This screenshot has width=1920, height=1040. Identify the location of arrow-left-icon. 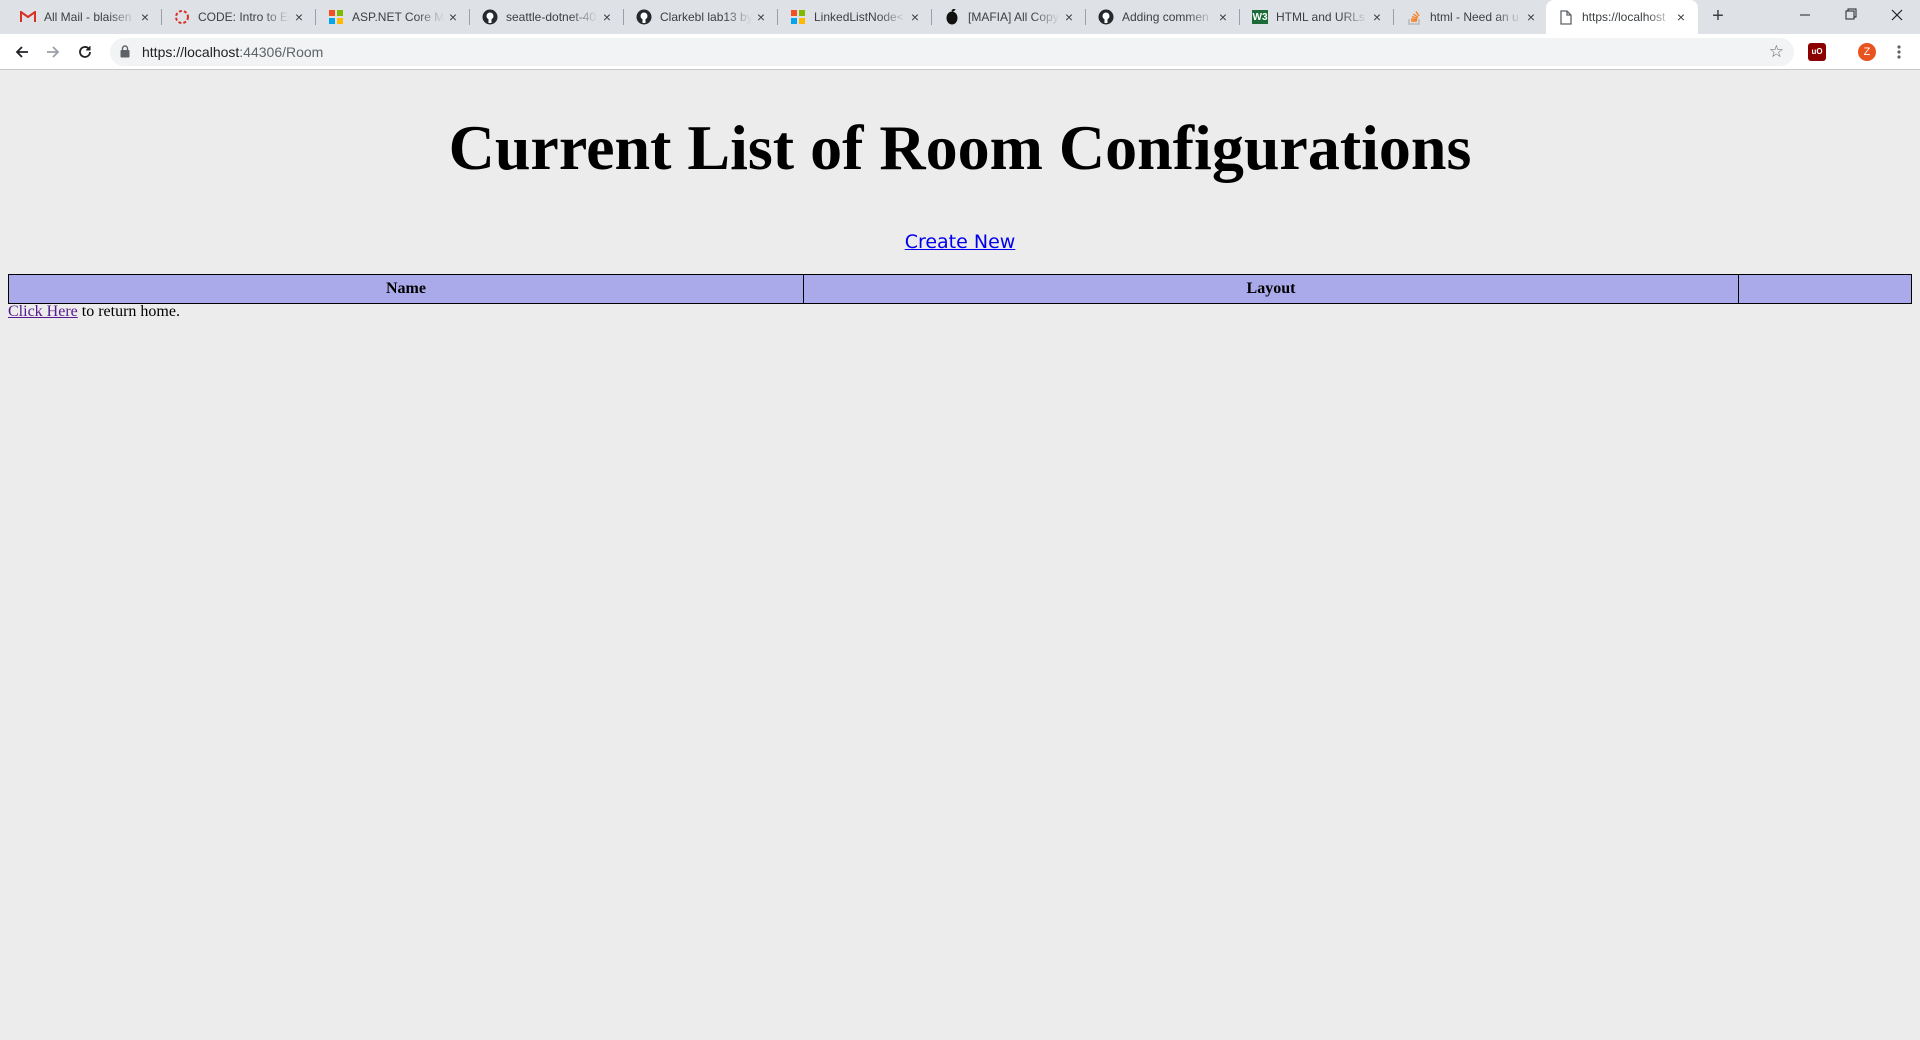
(21, 52).